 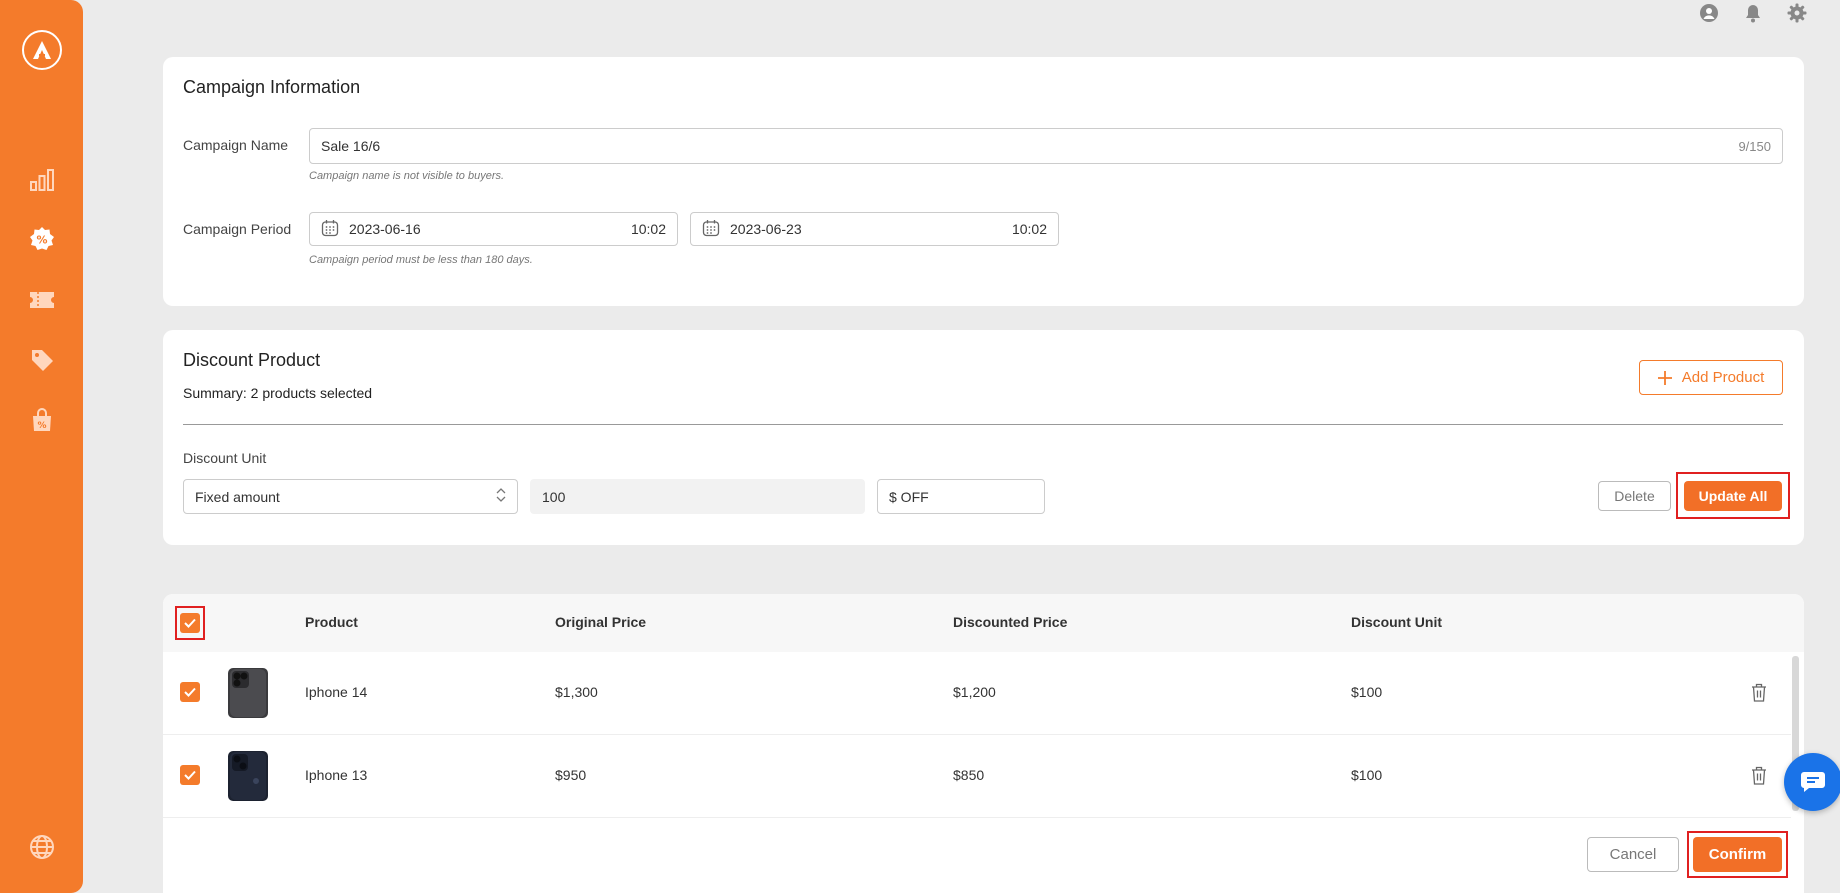 What do you see at coordinates (42, 50) in the screenshot?
I see `a-logo-icon` at bounding box center [42, 50].